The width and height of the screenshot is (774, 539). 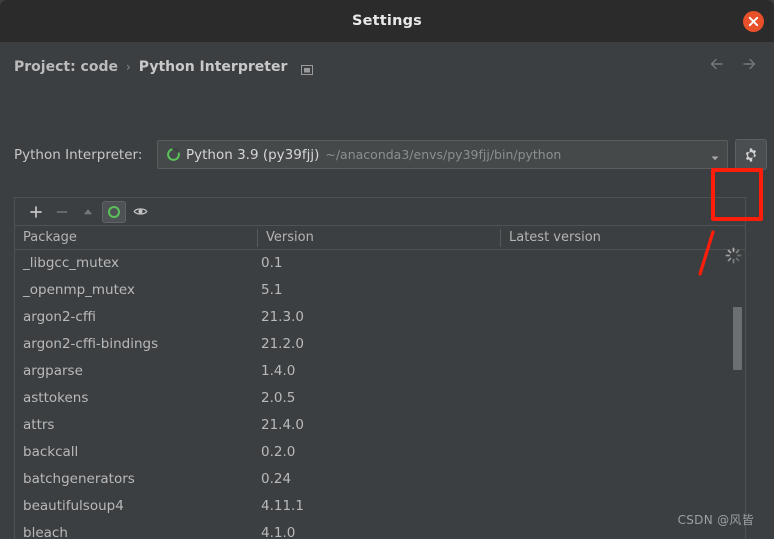 What do you see at coordinates (278, 371) in the screenshot?
I see `cell-version: 1.4.0` at bounding box center [278, 371].